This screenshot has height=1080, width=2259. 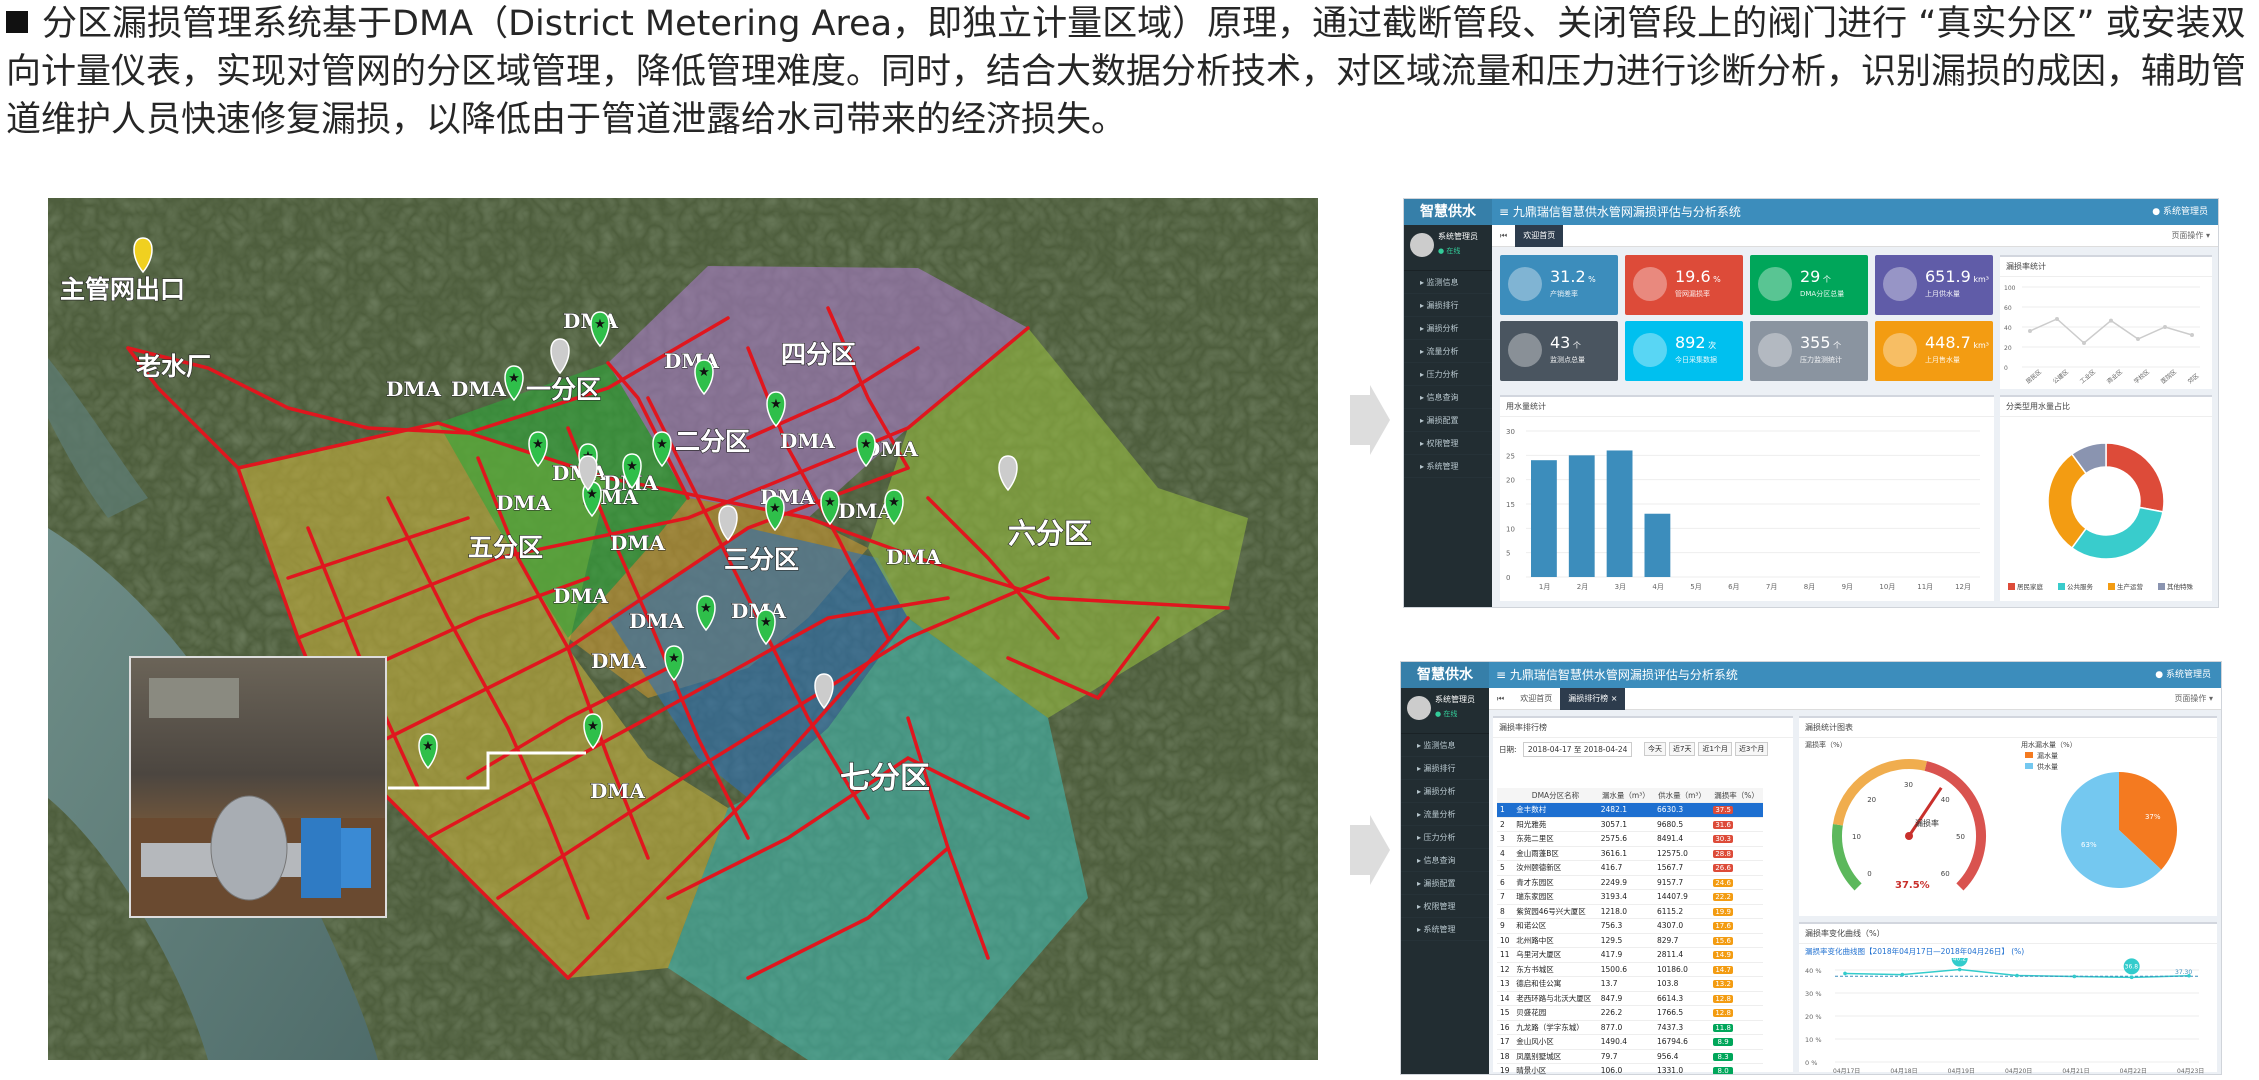 What do you see at coordinates (1505, 926) in the screenshot?
I see `rank-cell: 9` at bounding box center [1505, 926].